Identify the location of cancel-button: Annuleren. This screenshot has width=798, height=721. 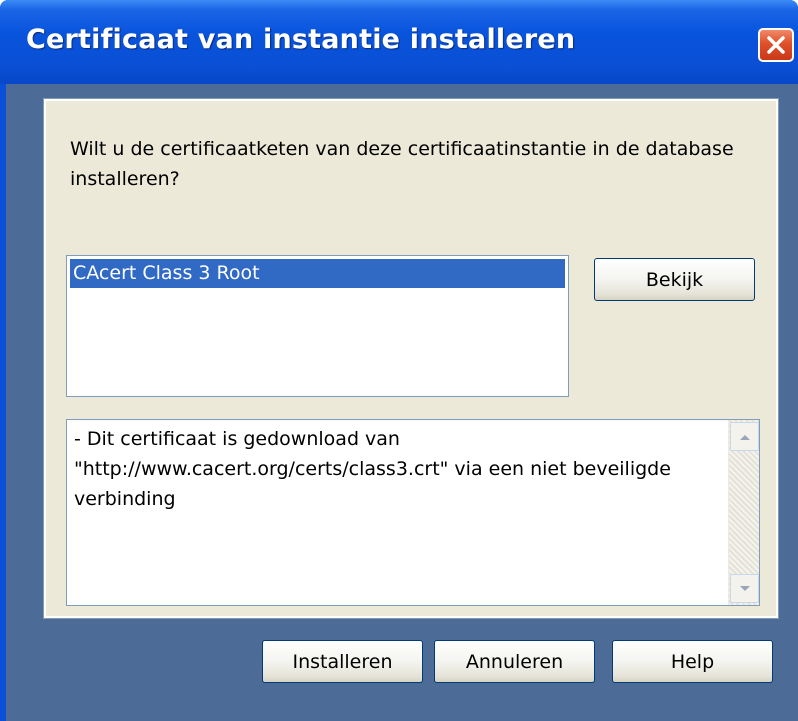
(514, 661).